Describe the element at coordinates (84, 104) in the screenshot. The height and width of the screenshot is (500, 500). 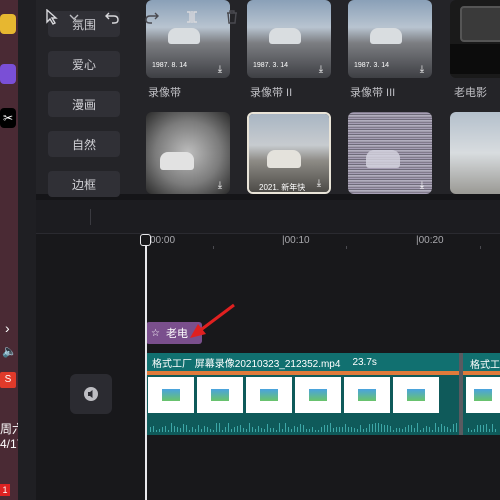
I see `category-comic: 漫画` at that location.